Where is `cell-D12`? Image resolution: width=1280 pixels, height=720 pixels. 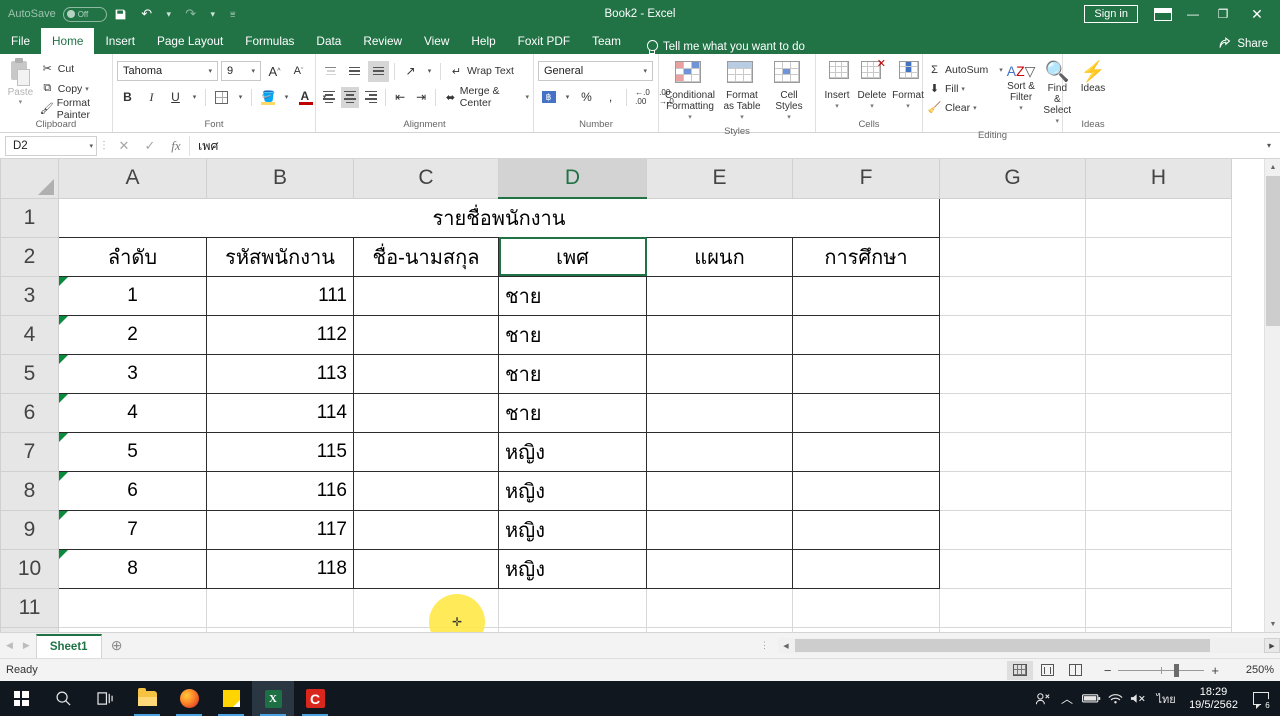 cell-D12 is located at coordinates (572, 629).